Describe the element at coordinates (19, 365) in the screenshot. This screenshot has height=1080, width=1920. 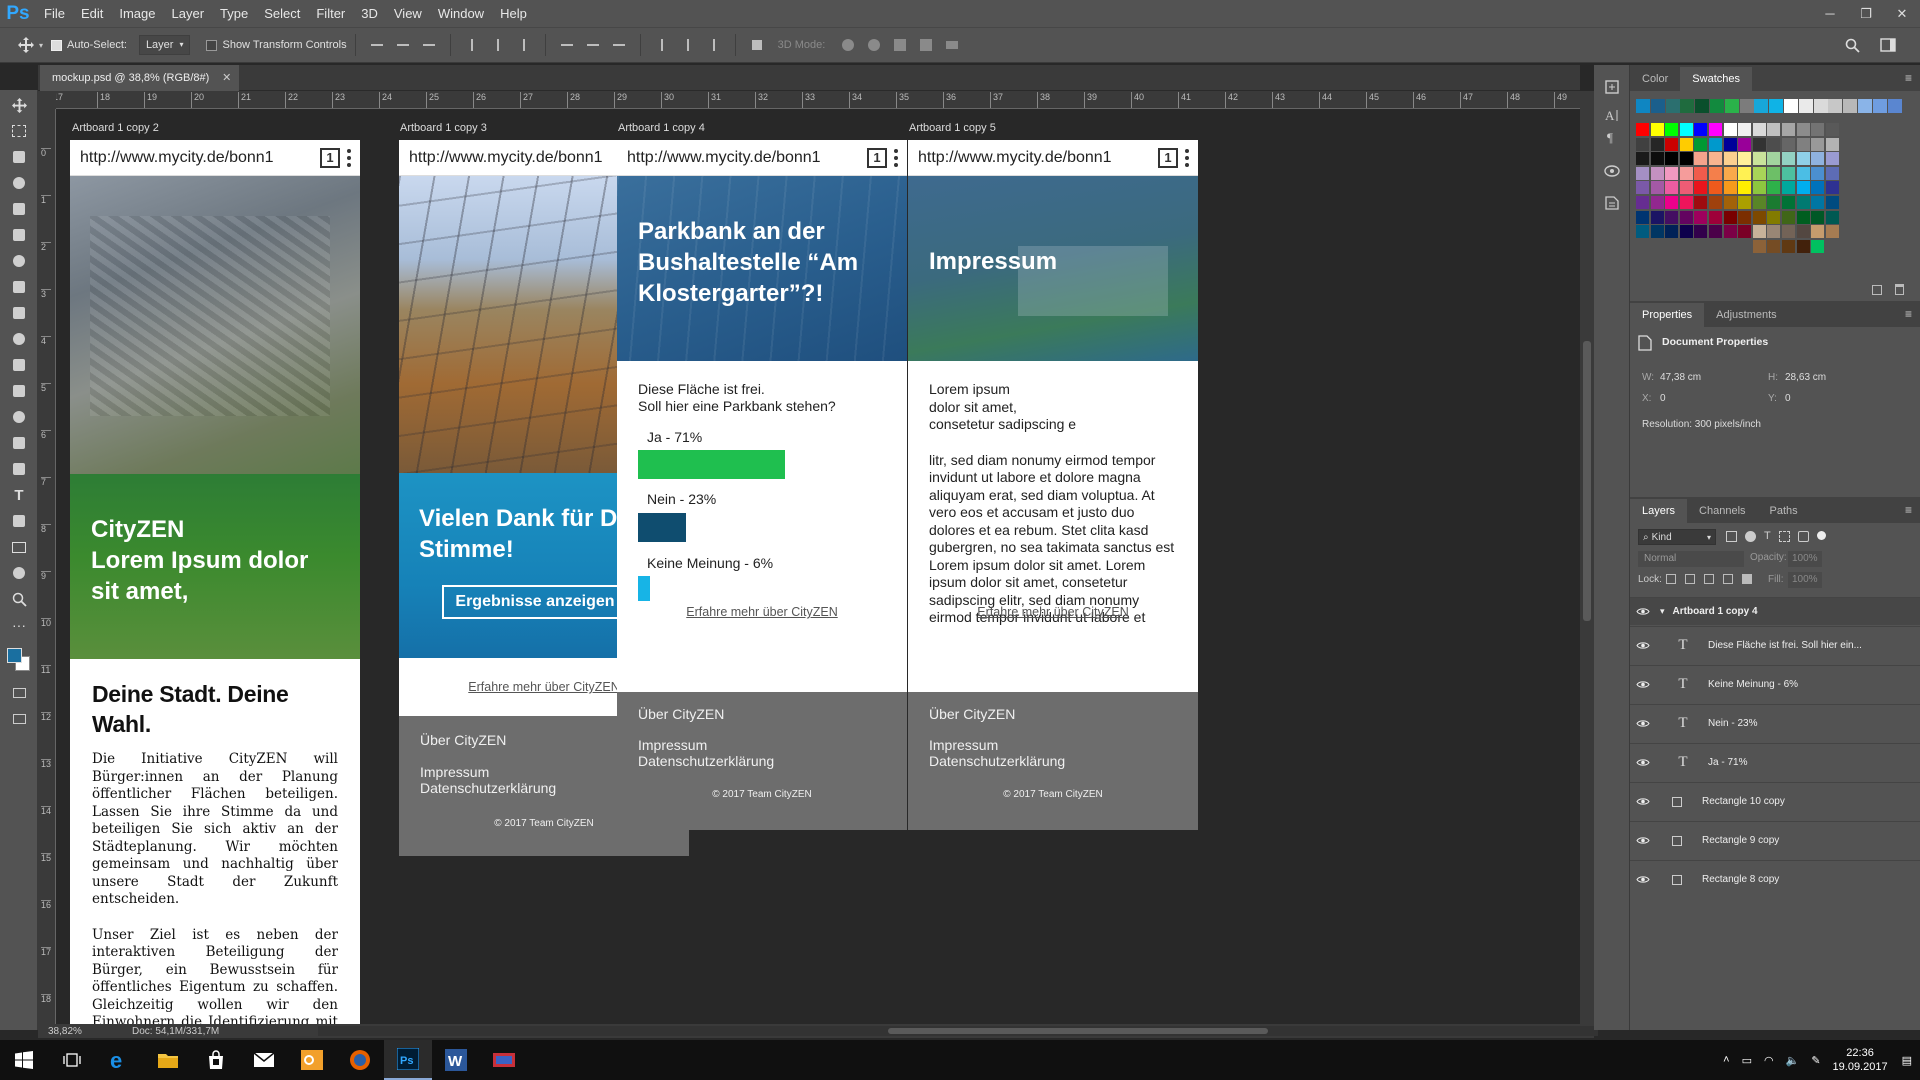
I see `eraser-tool-icon` at that location.